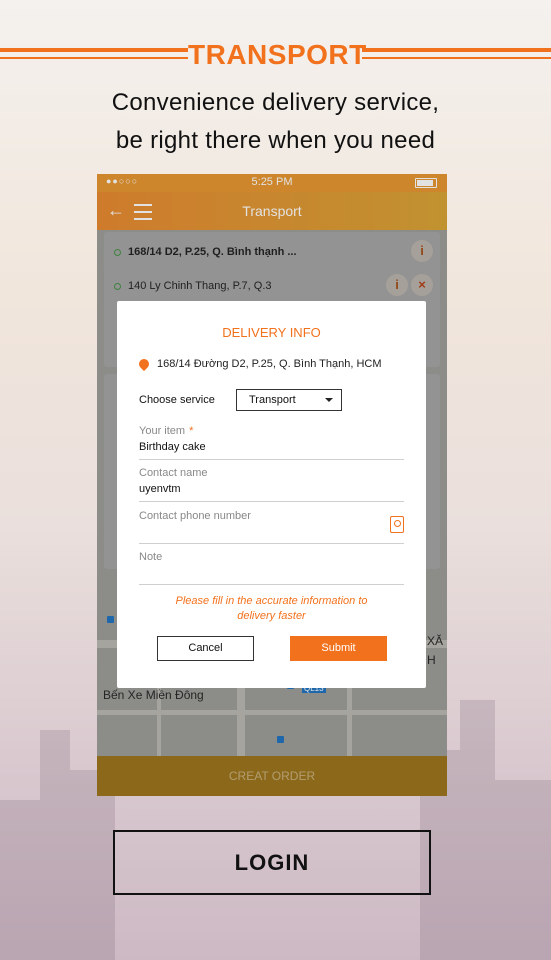 The image size is (551, 960). What do you see at coordinates (271, 527) in the screenshot?
I see `contact-phone-field: Contact phone number` at bounding box center [271, 527].